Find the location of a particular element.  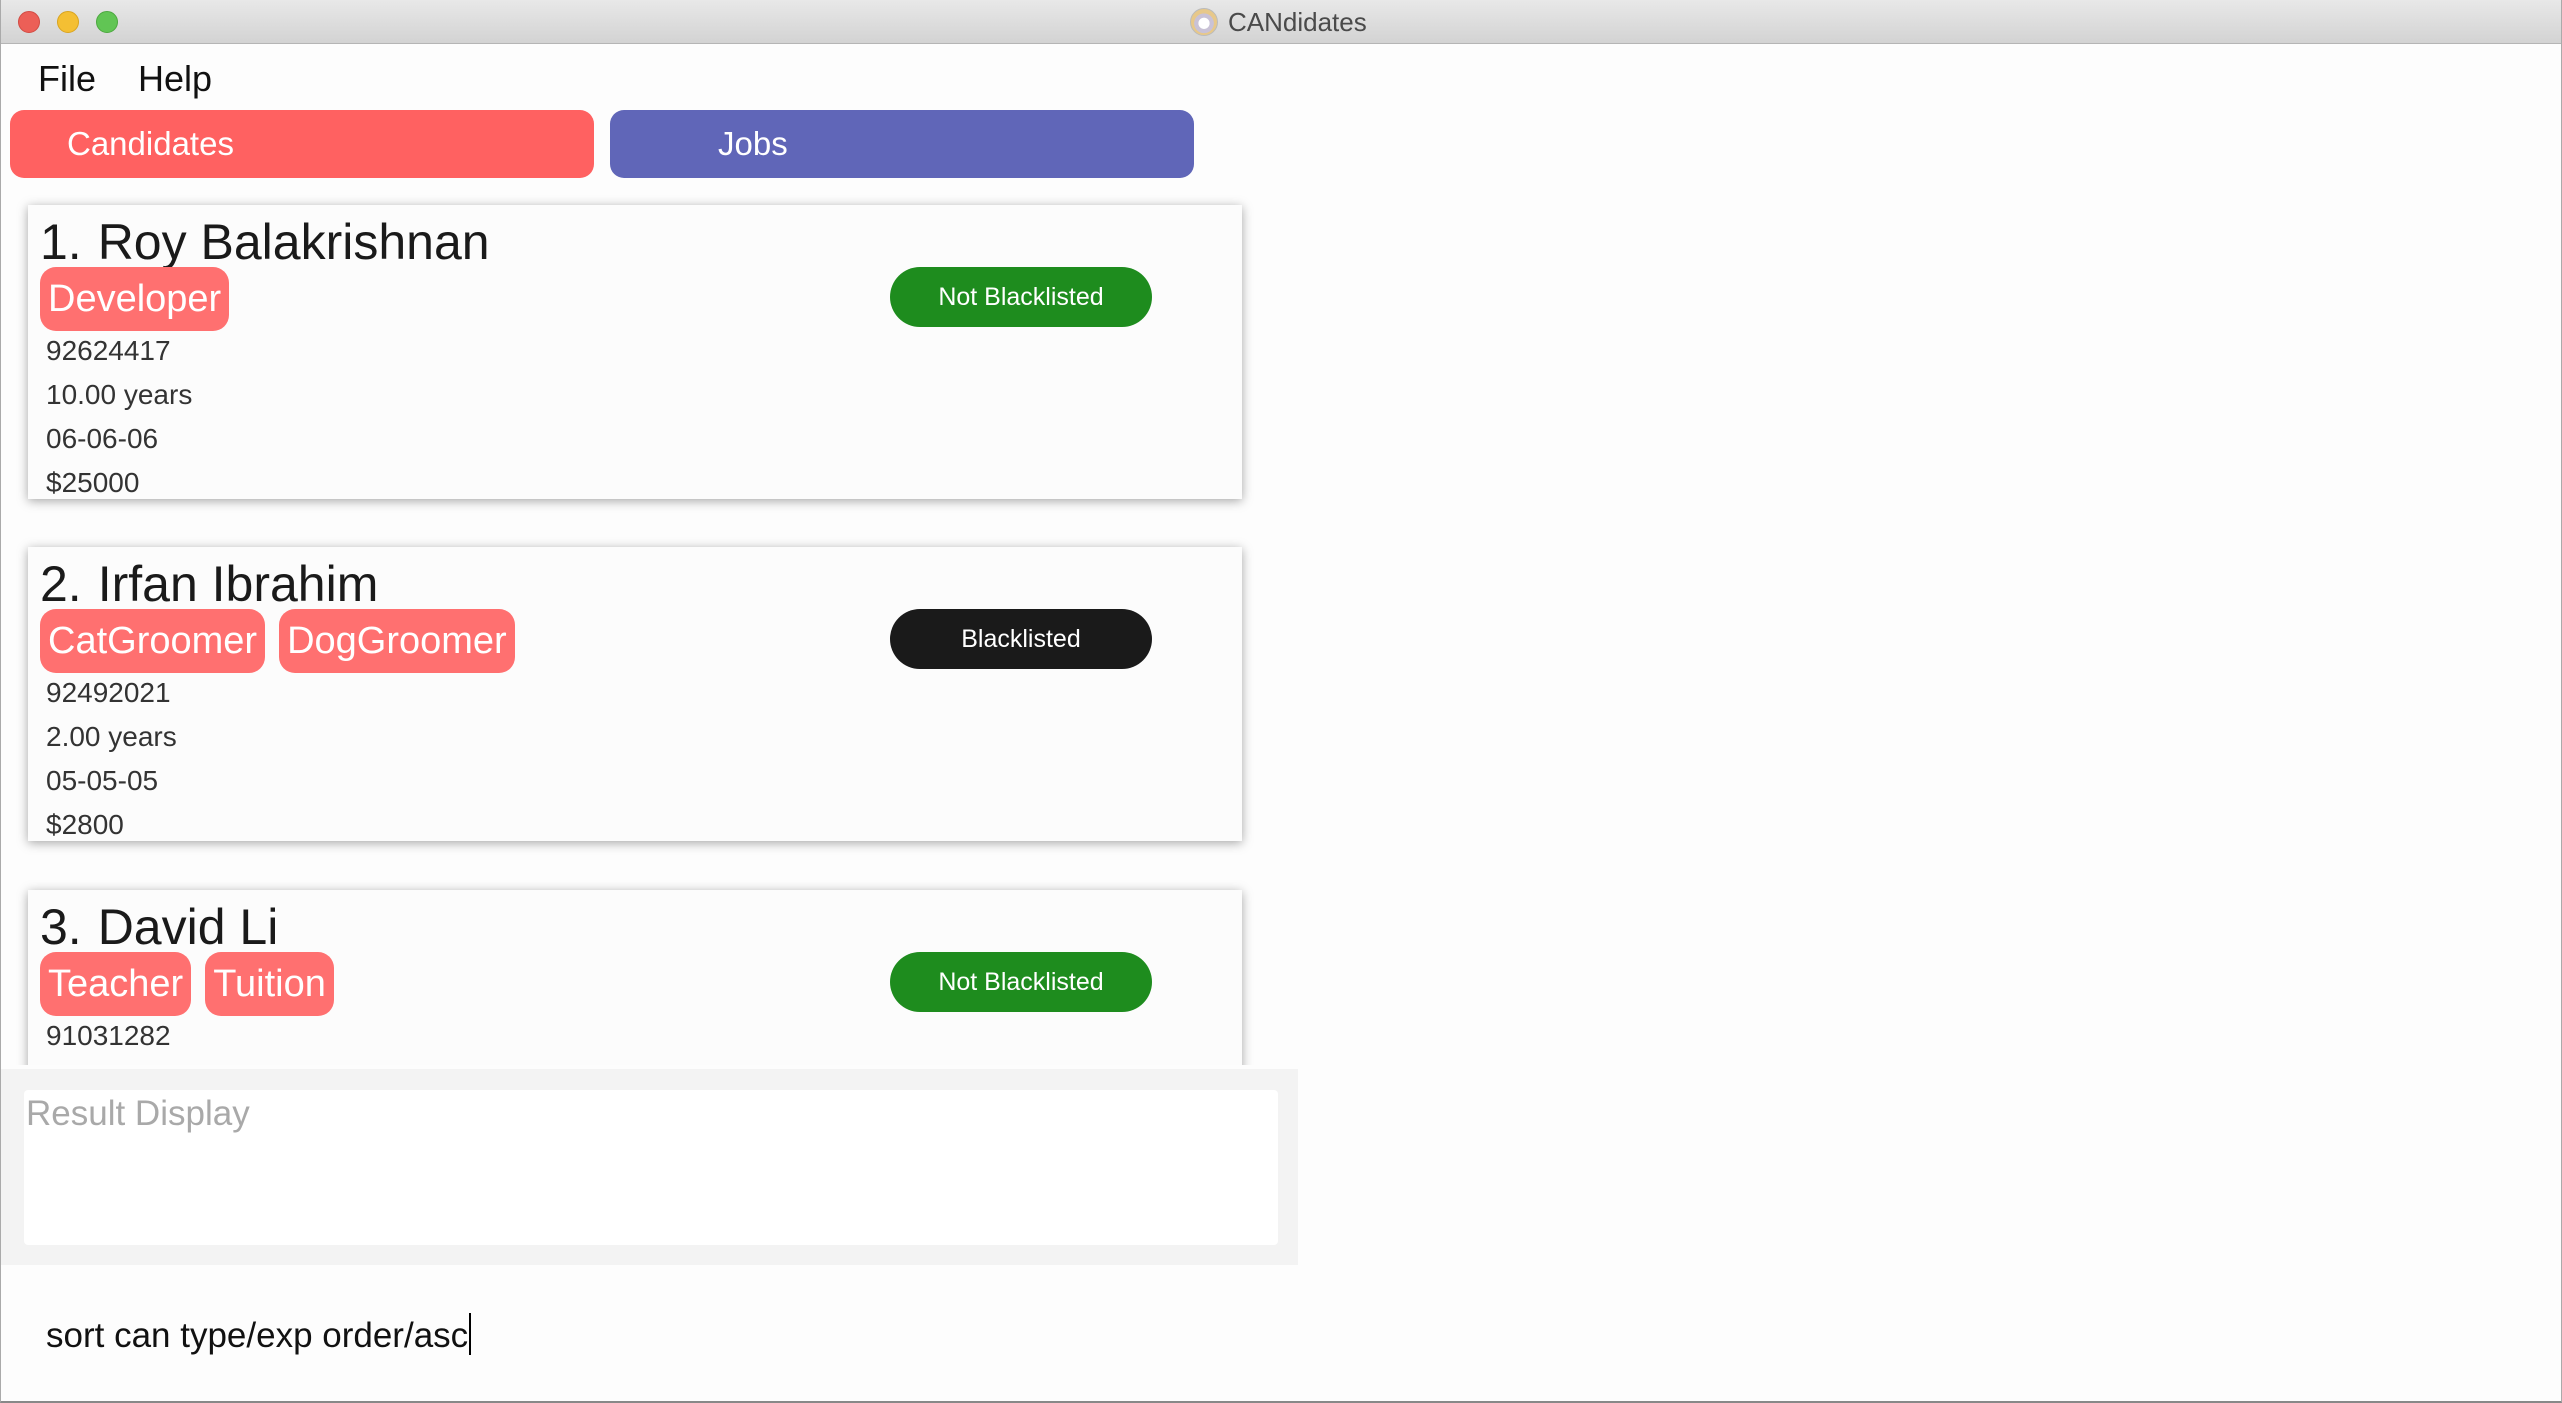

candidate-name: 3. David Li is located at coordinates (159, 927).